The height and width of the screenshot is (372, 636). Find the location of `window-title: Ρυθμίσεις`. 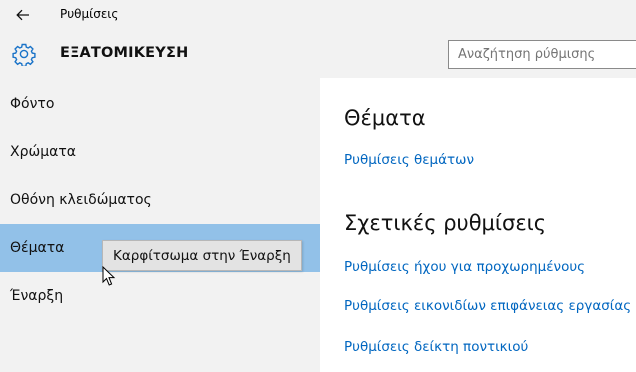

window-title: Ρυθμίσεις is located at coordinates (89, 14).